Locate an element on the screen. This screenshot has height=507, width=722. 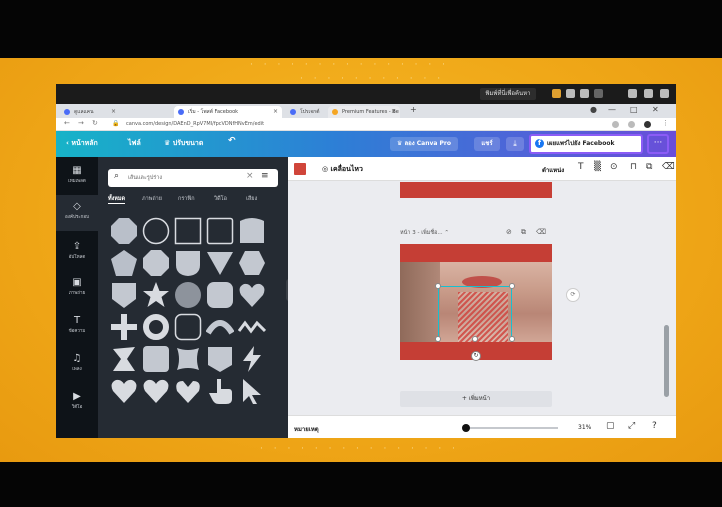
hexagon-shape is located at coordinates (252, 263).